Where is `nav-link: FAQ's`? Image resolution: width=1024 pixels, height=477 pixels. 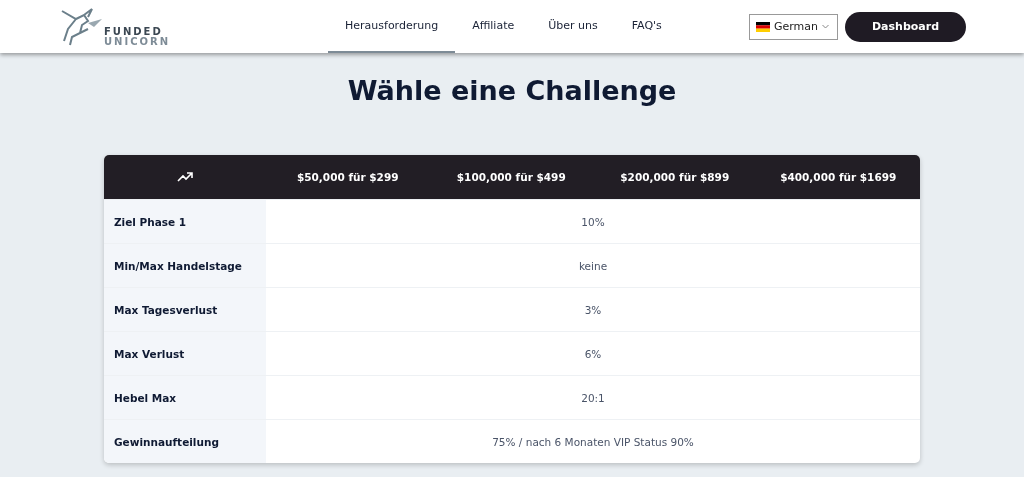
nav-link: FAQ's is located at coordinates (646, 26).